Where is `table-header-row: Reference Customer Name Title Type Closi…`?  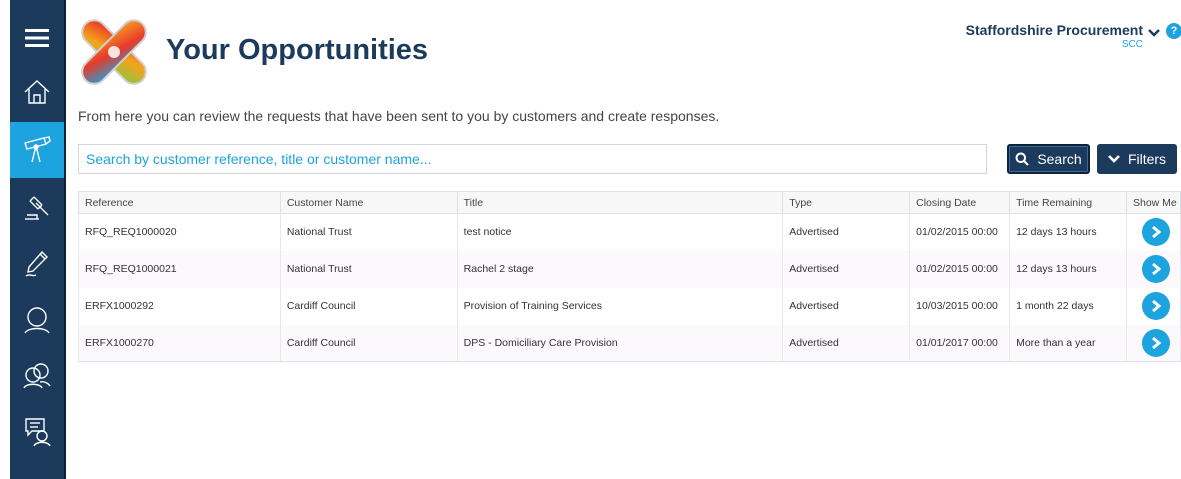 table-header-row: Reference Customer Name Title Type Closi… is located at coordinates (629, 202).